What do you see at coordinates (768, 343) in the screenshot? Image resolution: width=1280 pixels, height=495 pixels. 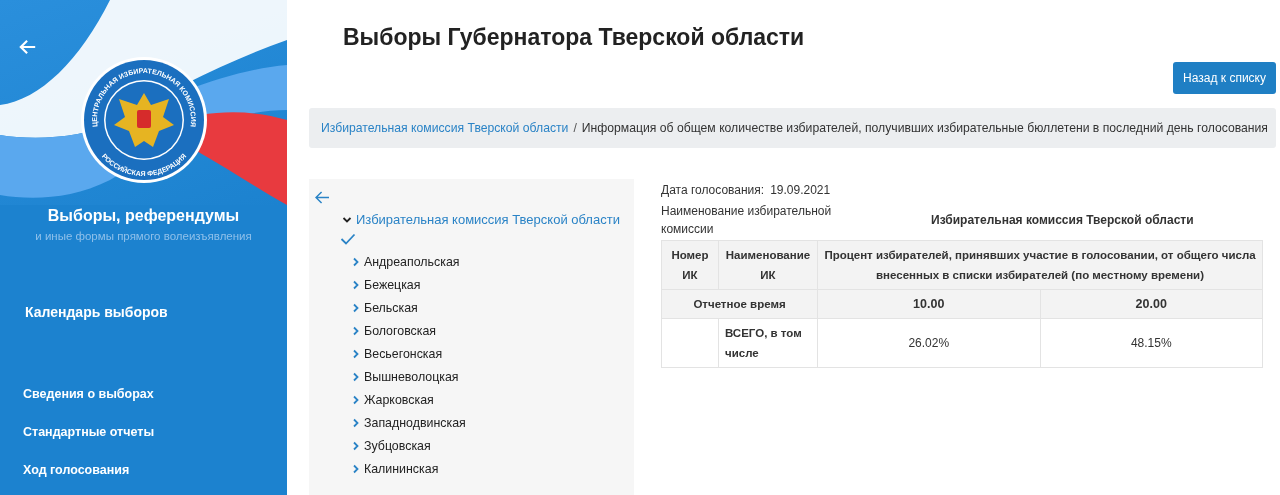 I see `table-cell: ВСЕГО, в том числе` at bounding box center [768, 343].